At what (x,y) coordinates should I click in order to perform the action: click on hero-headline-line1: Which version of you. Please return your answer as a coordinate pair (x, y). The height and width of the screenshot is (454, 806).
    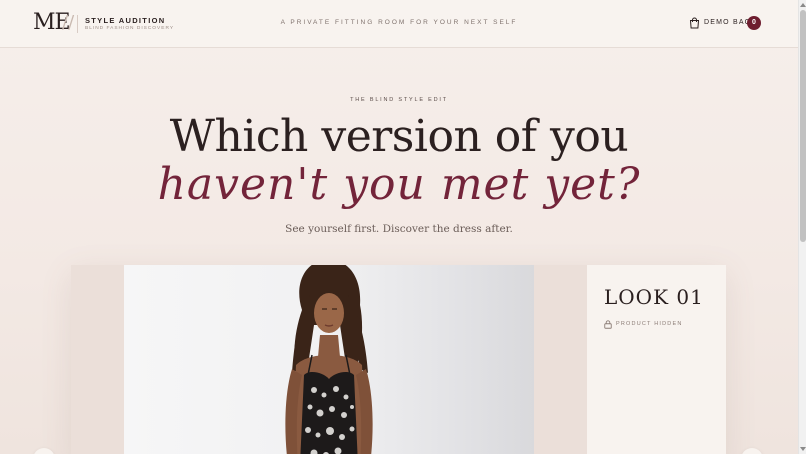
    Looking at the image, I should click on (399, 136).